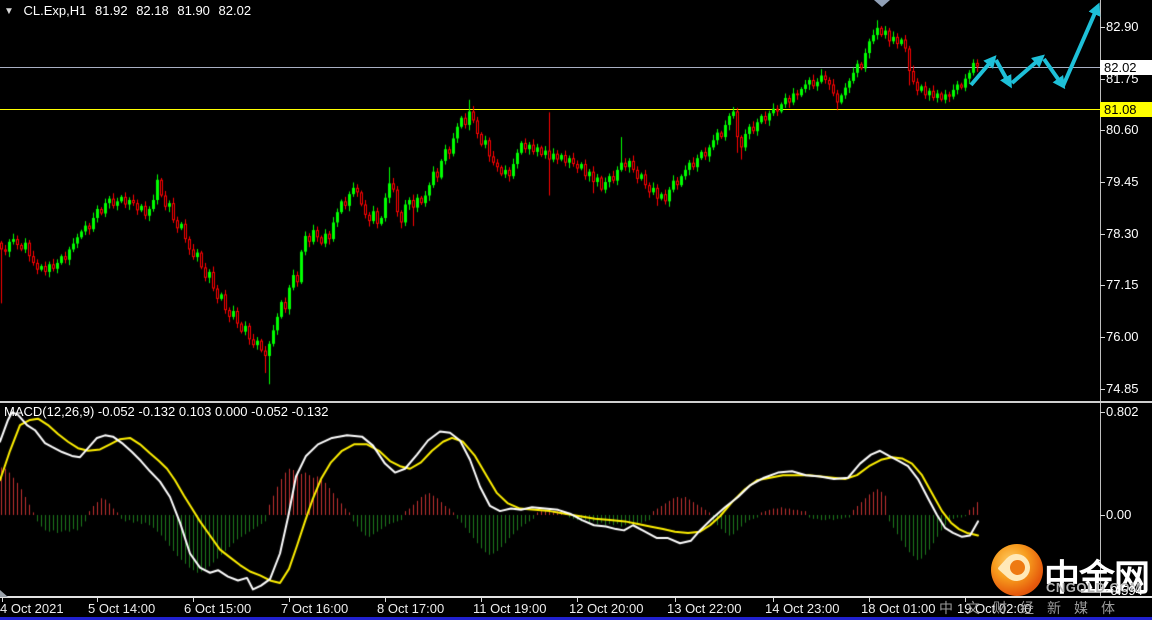 Image resolution: width=1152 pixels, height=620 pixels. I want to click on macd-axis-label: -0.594, so click(1124, 590).